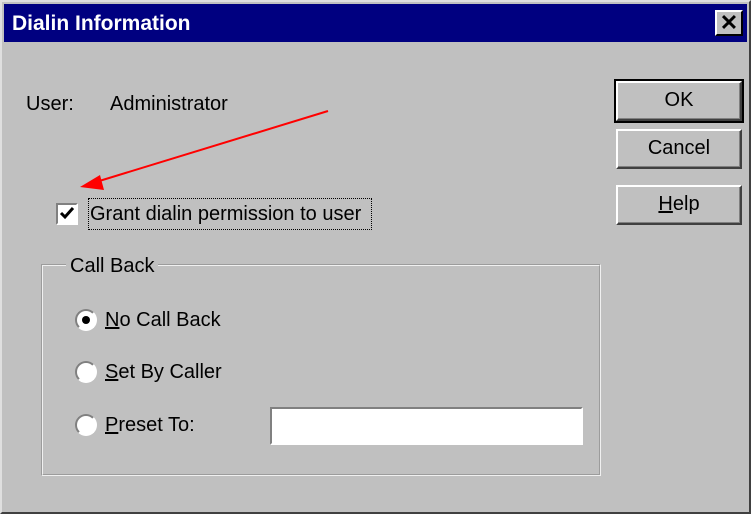 This screenshot has height=514, width=751. I want to click on red-arrow-annotation, so click(204, 150).